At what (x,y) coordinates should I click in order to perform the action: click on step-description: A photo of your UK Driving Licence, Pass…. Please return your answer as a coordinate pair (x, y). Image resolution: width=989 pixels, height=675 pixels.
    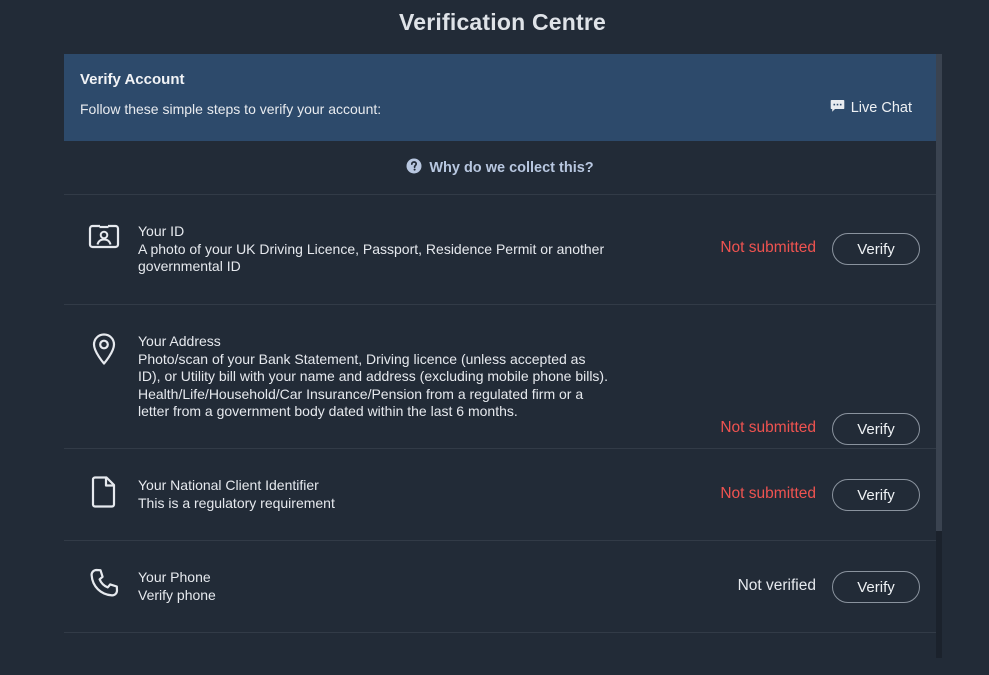
    Looking at the image, I should click on (371, 257).